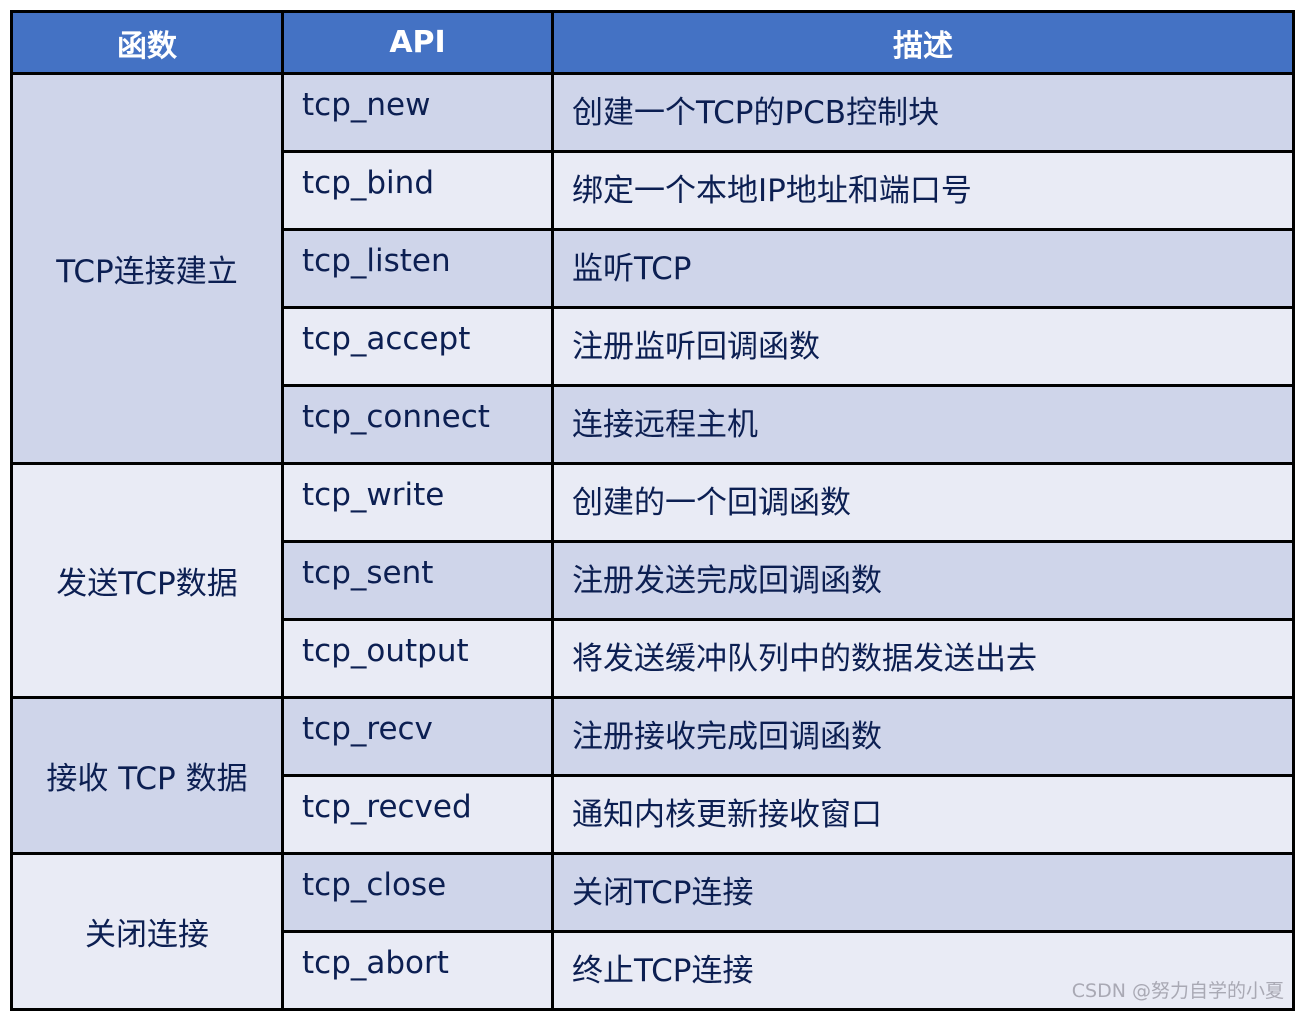 This screenshot has height=1011, width=1300. What do you see at coordinates (417, 268) in the screenshot?
I see `api-cell: tcp_listen` at bounding box center [417, 268].